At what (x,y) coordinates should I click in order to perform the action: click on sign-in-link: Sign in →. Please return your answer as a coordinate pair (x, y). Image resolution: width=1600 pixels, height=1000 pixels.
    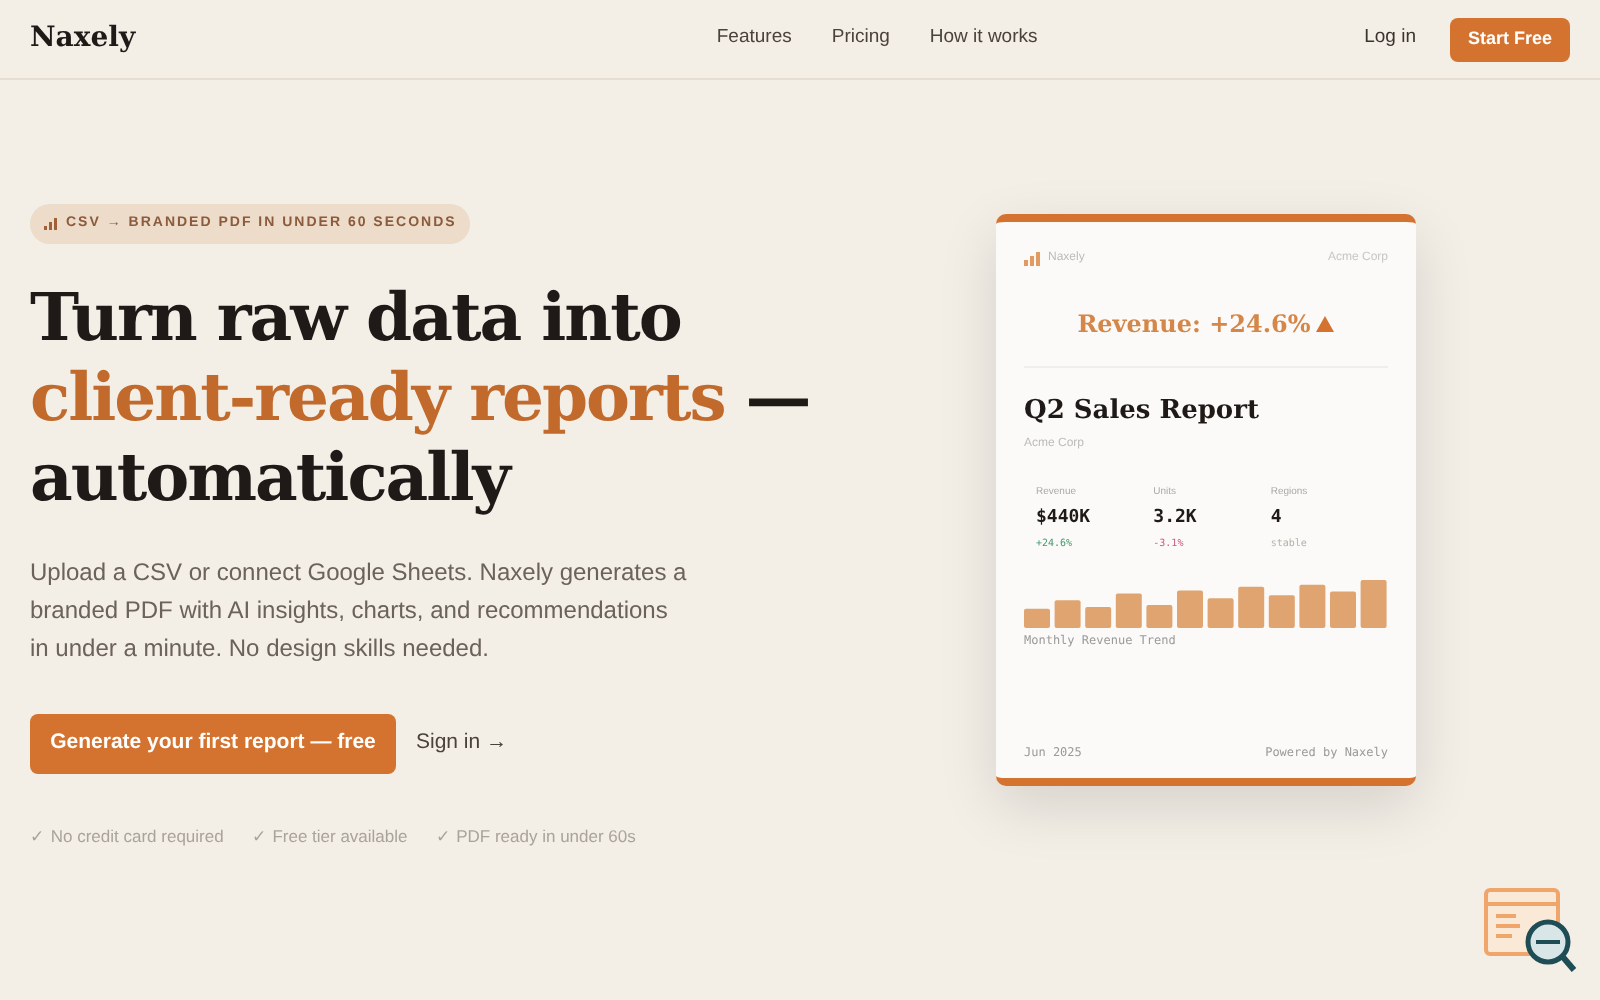
    Looking at the image, I should click on (462, 744).